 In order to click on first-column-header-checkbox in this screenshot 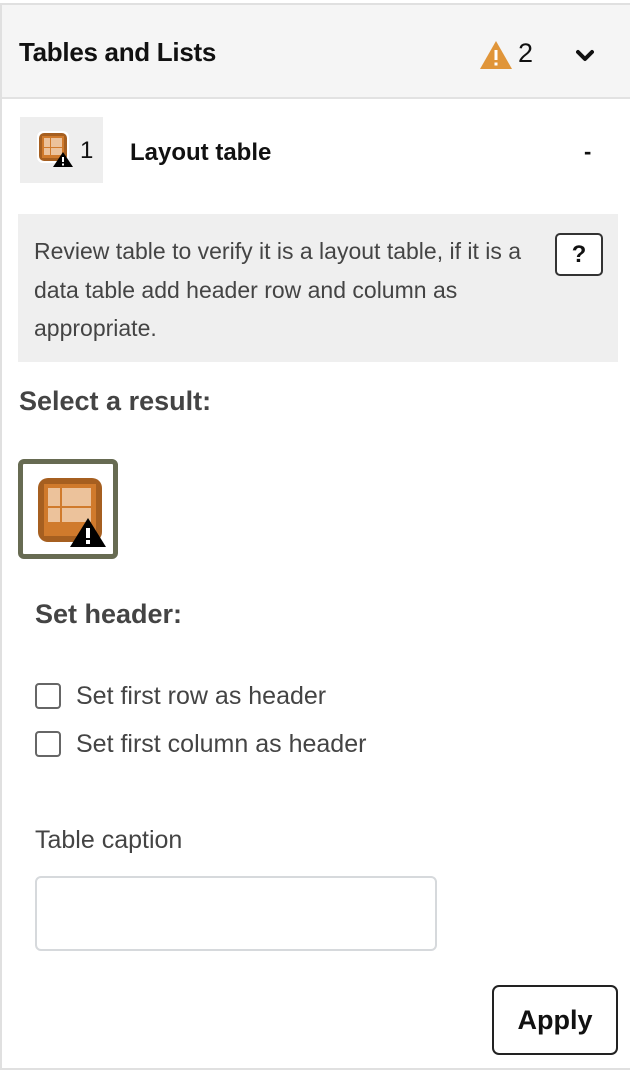, I will do `click(48, 744)`.